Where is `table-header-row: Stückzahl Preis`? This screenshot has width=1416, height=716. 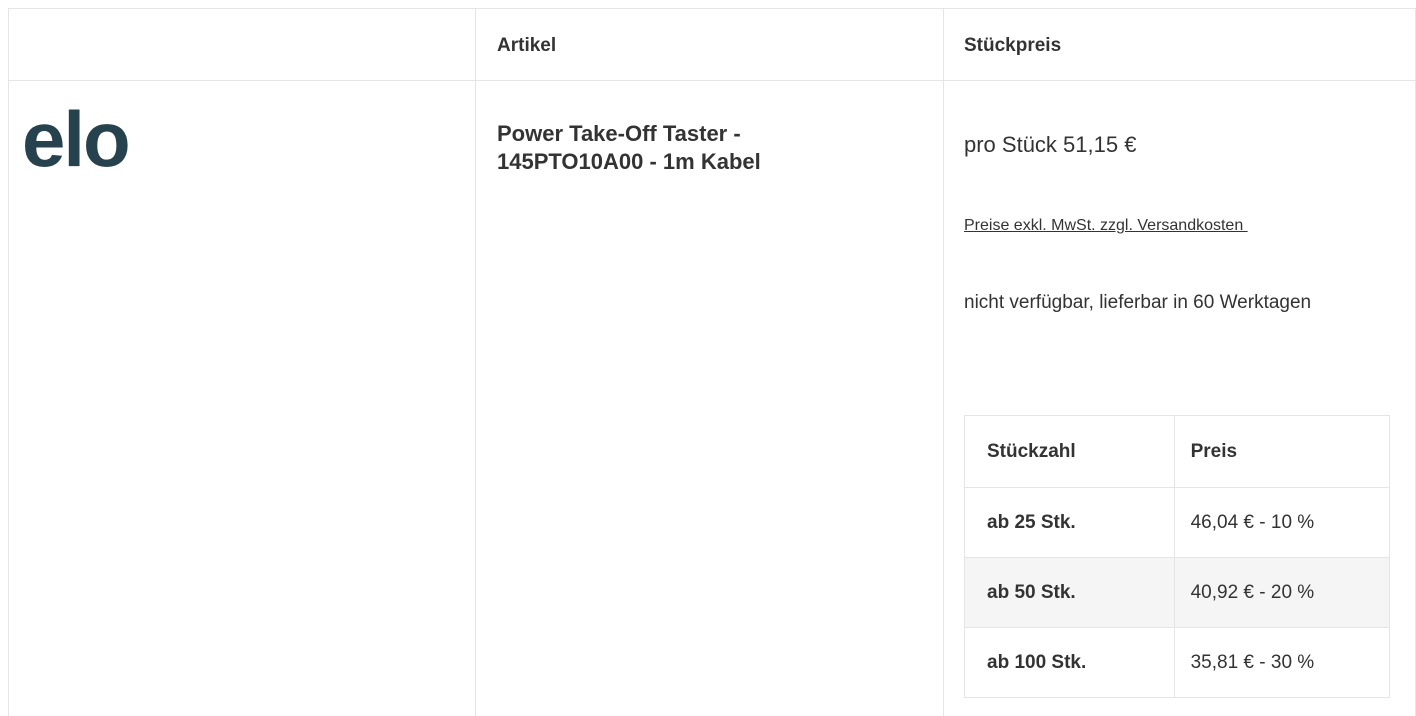 table-header-row: Stückzahl Preis is located at coordinates (1177, 451).